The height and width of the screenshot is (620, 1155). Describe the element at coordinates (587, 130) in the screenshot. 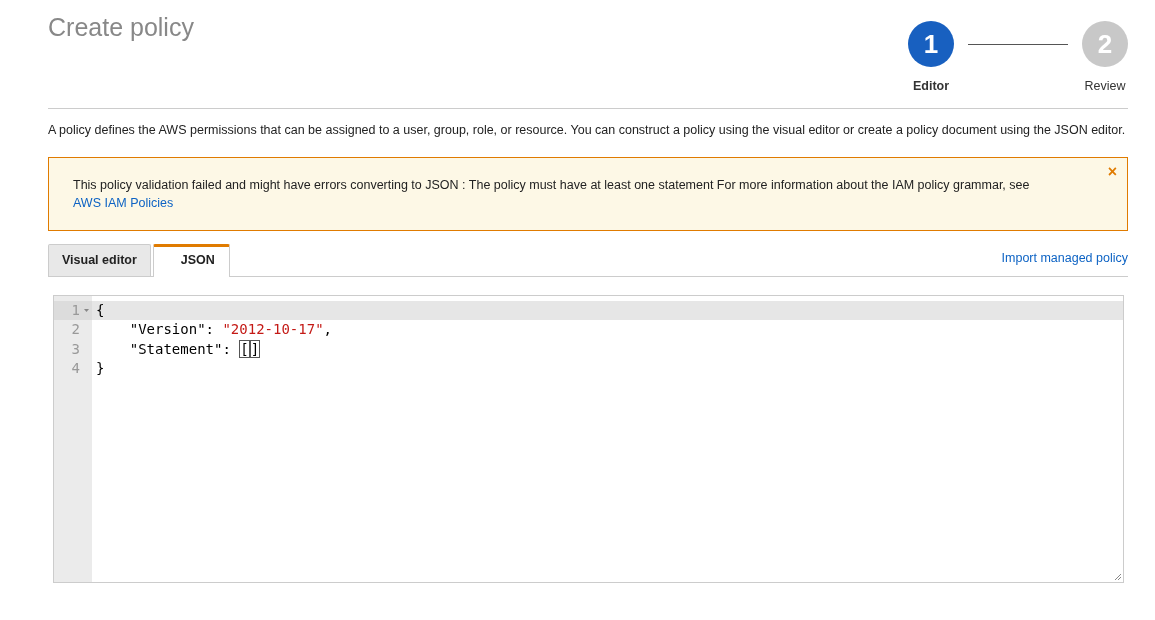

I see `description-text: A policy defines the AWS permissions that can be assigned to a user, group, role, or resource. You can construct a policy using the visual editor or create a policy document using the JSON editor.` at that location.